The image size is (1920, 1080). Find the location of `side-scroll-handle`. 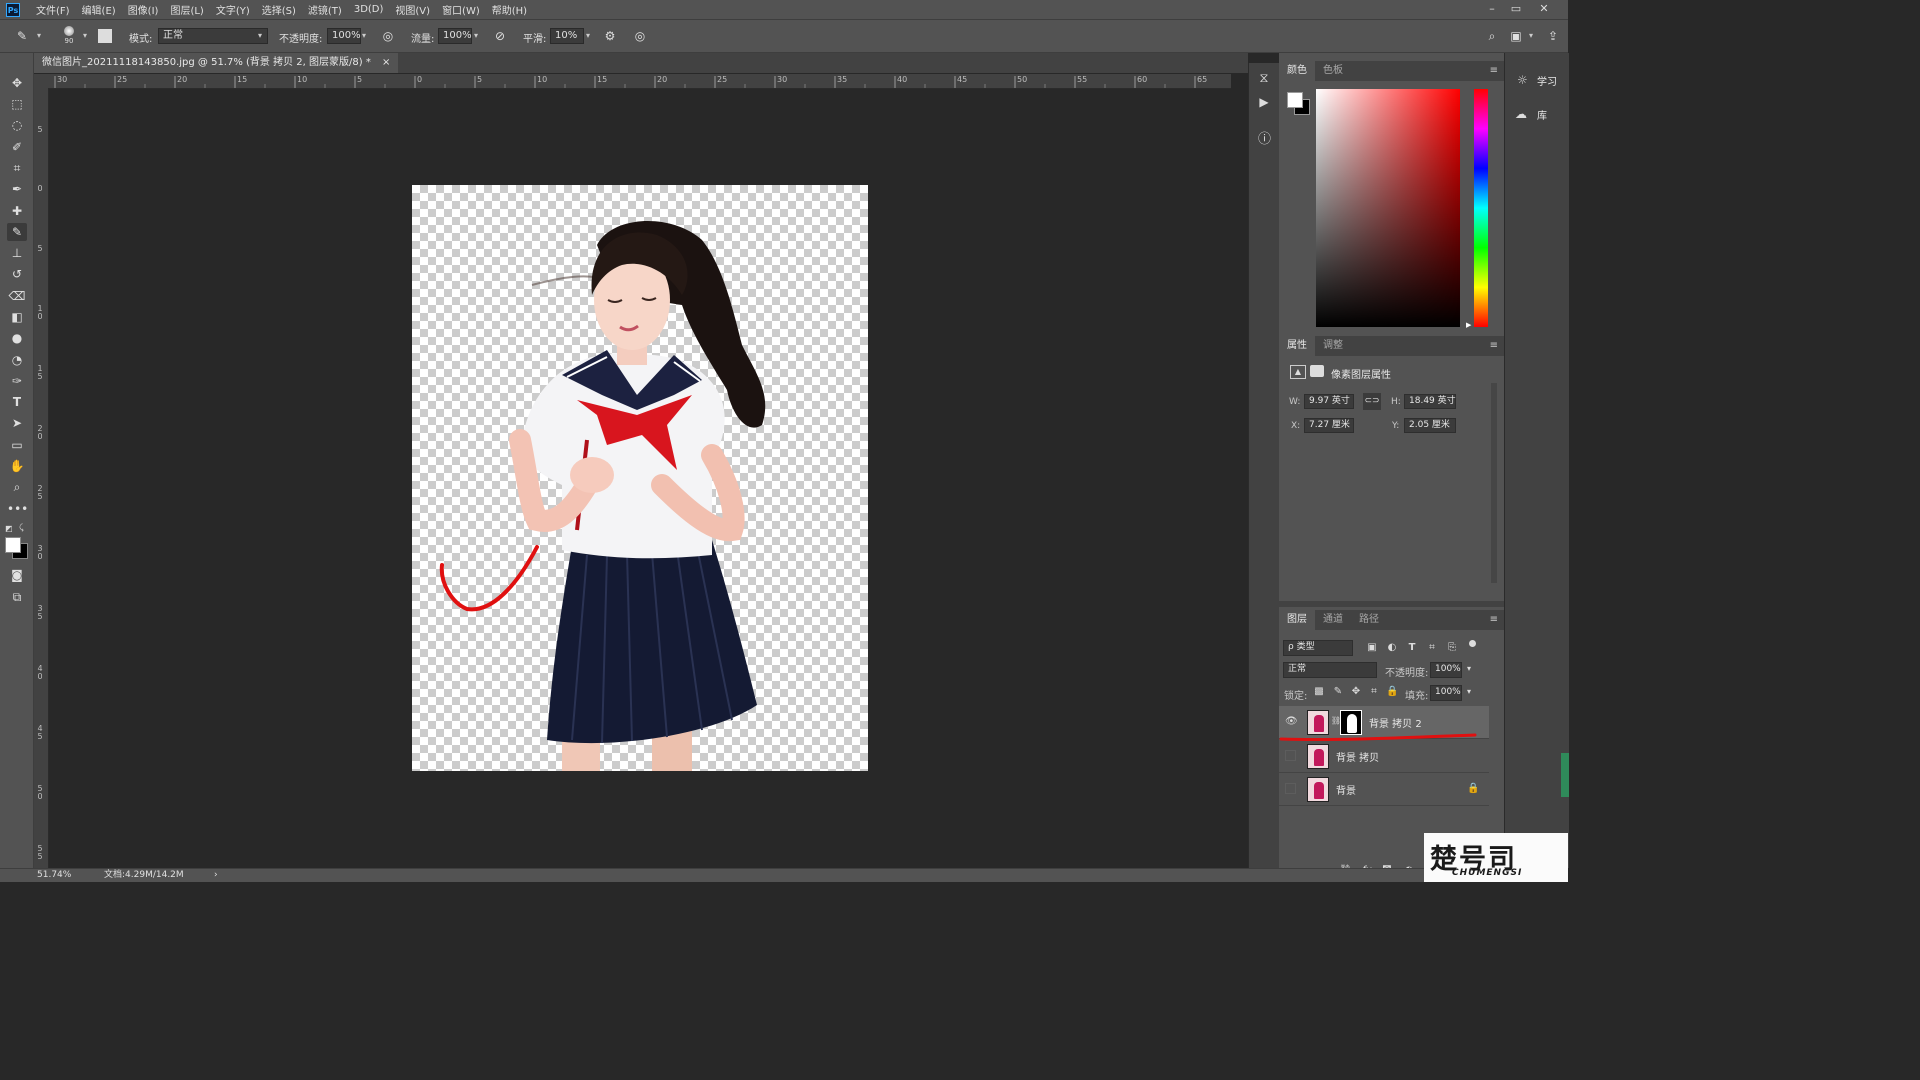

side-scroll-handle is located at coordinates (1565, 775).